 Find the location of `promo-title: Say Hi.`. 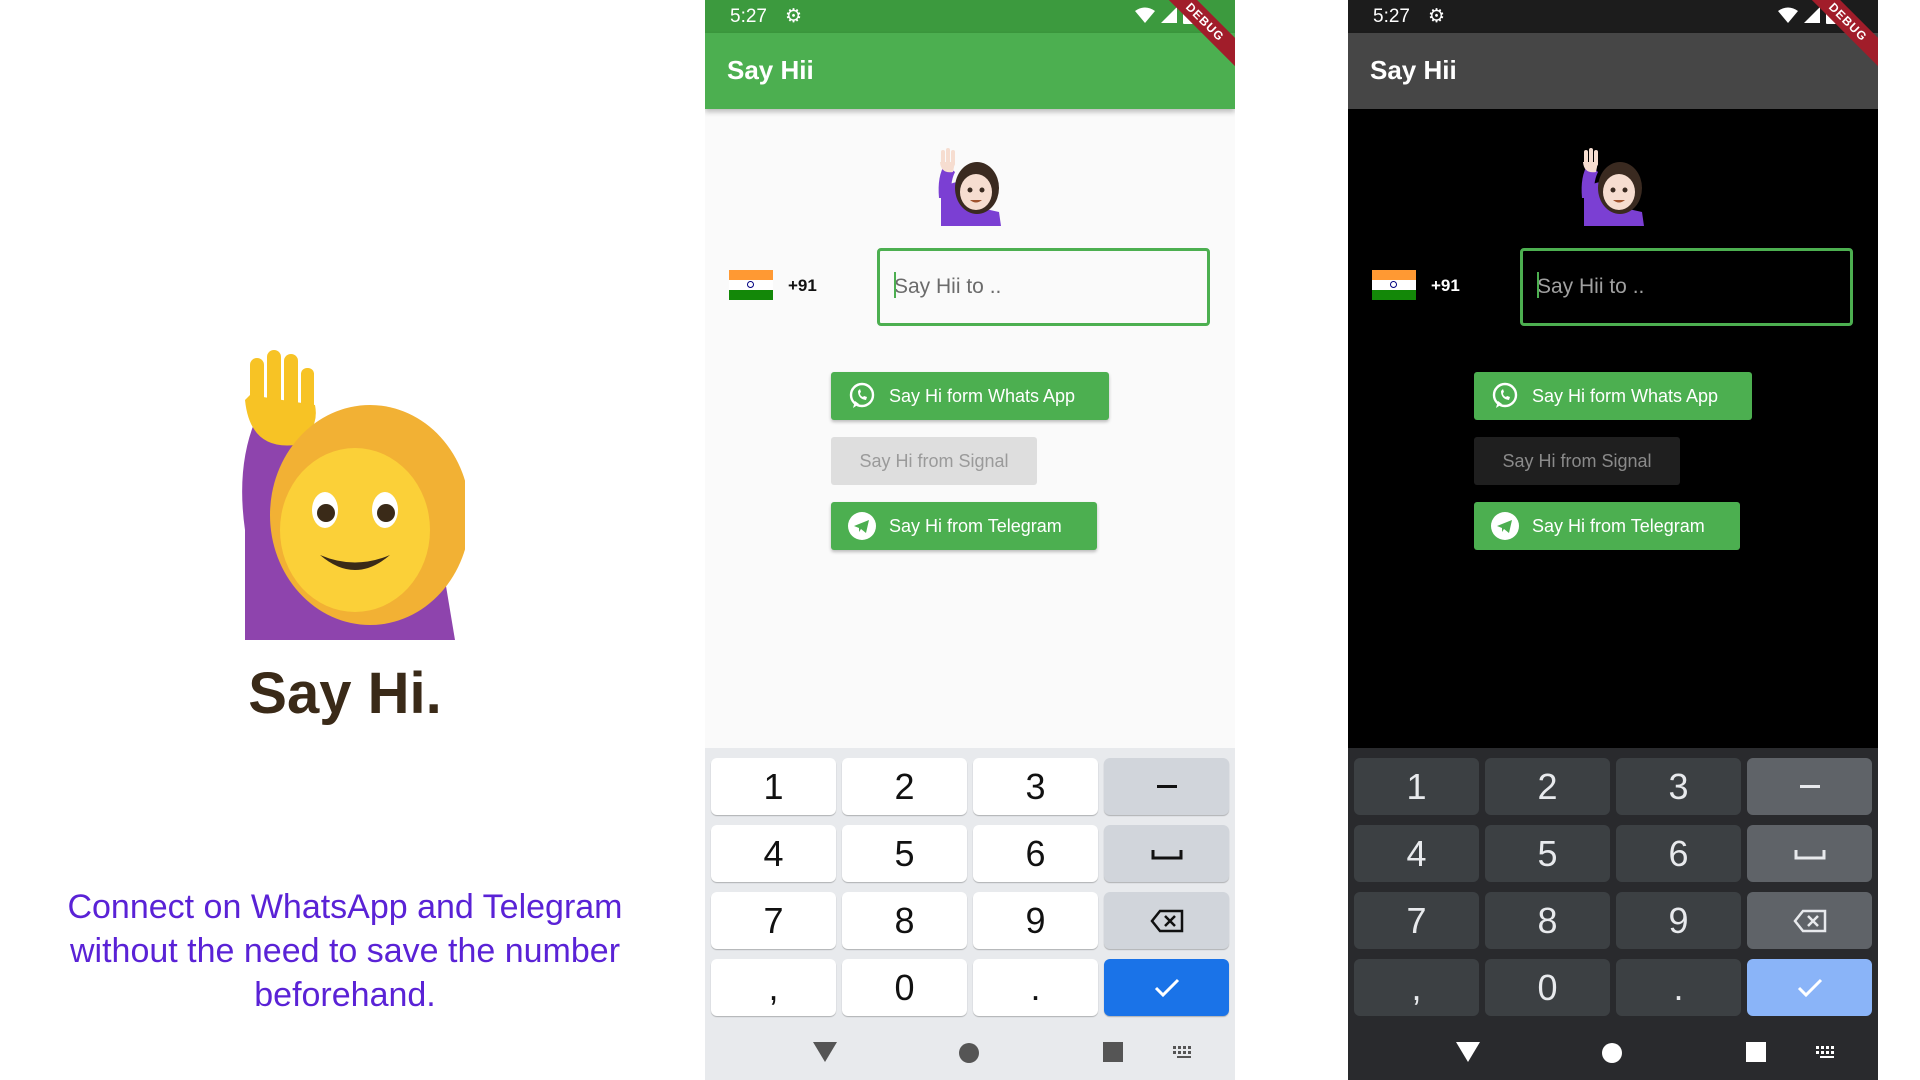

promo-title: Say Hi. is located at coordinates (345, 693).